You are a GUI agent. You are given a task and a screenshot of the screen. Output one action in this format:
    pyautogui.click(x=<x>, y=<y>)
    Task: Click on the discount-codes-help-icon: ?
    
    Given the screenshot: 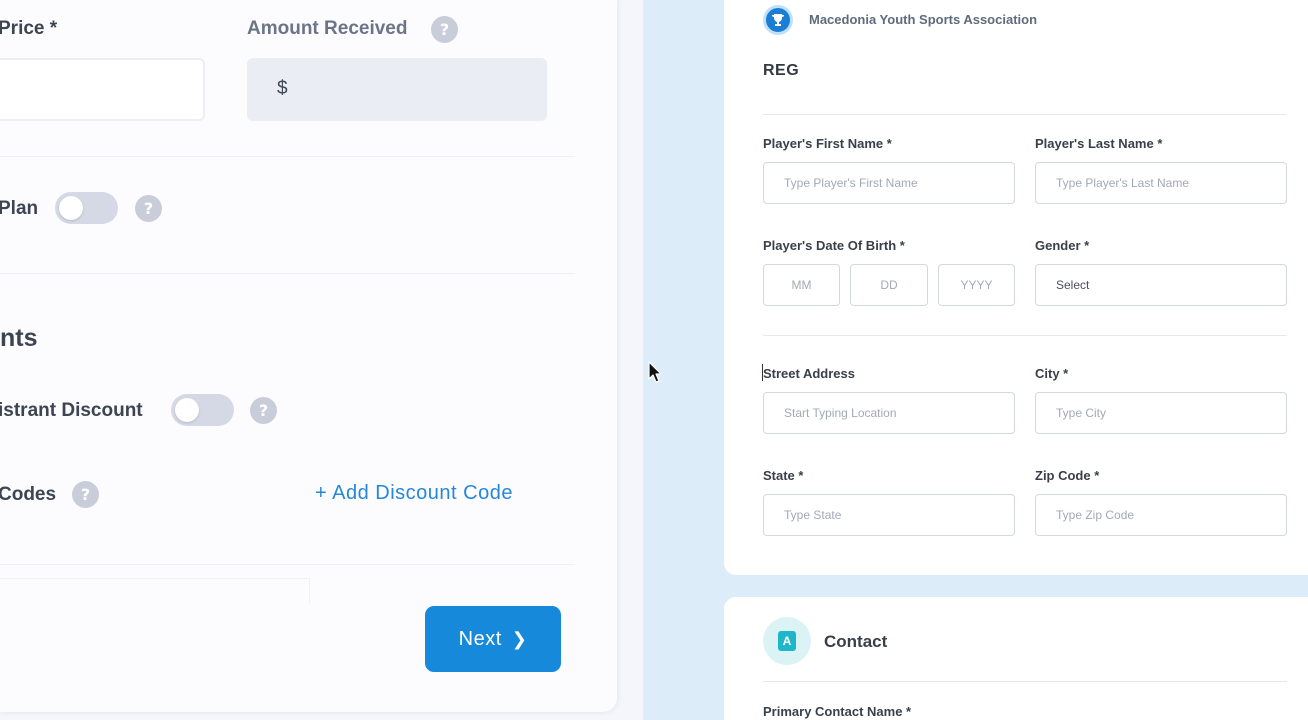 What is the action you would take?
    pyautogui.click(x=85, y=494)
    